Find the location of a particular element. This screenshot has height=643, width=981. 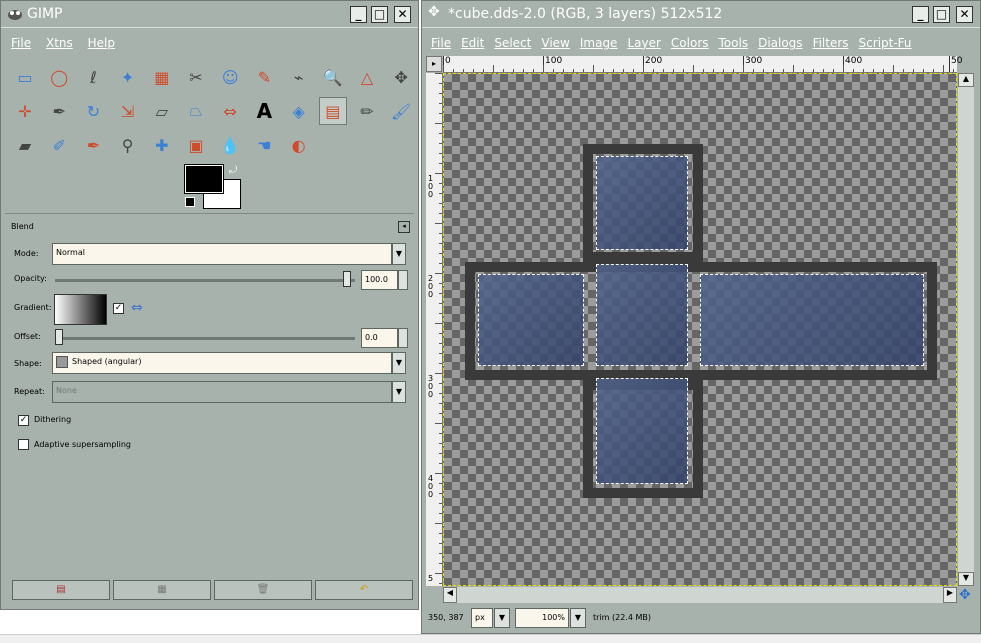

scale-tool: ⇲ is located at coordinates (128, 111).